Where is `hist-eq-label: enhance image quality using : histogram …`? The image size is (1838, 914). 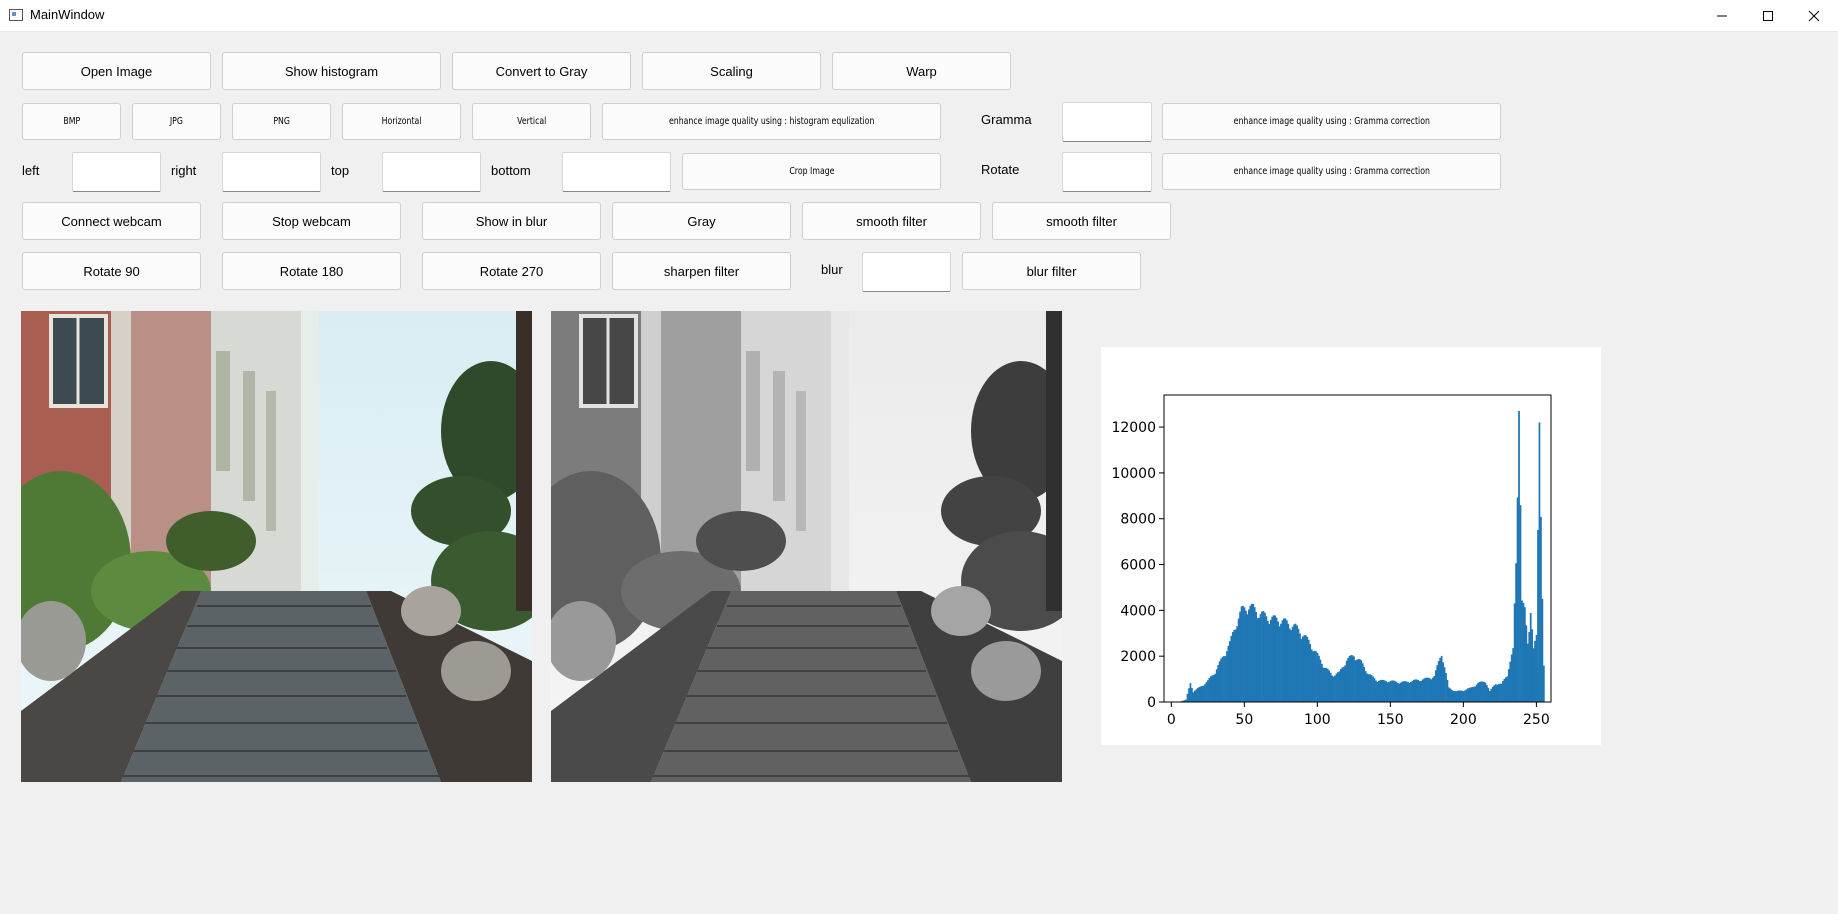
hist-eq-label: enhance image quality using : histogram … is located at coordinates (771, 121).